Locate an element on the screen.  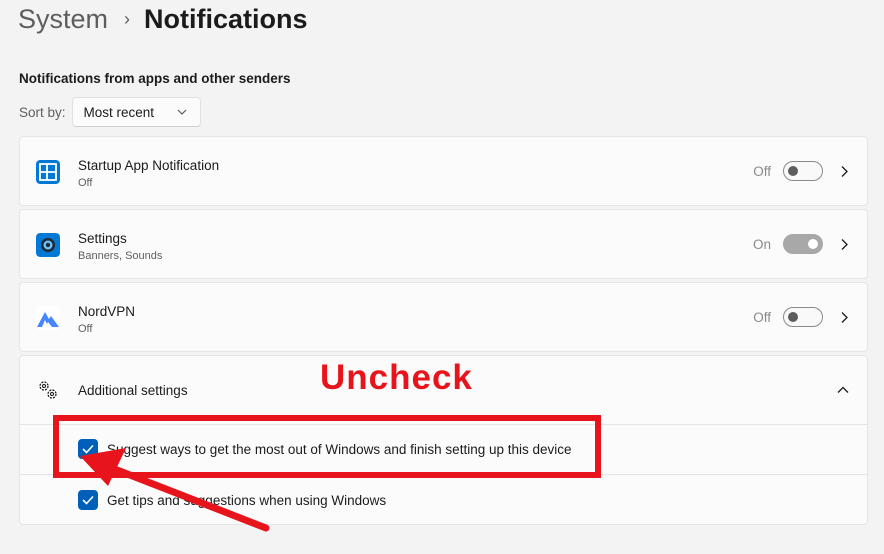
sort-row: Sort by: Most recent is located at coordinates (110, 112).